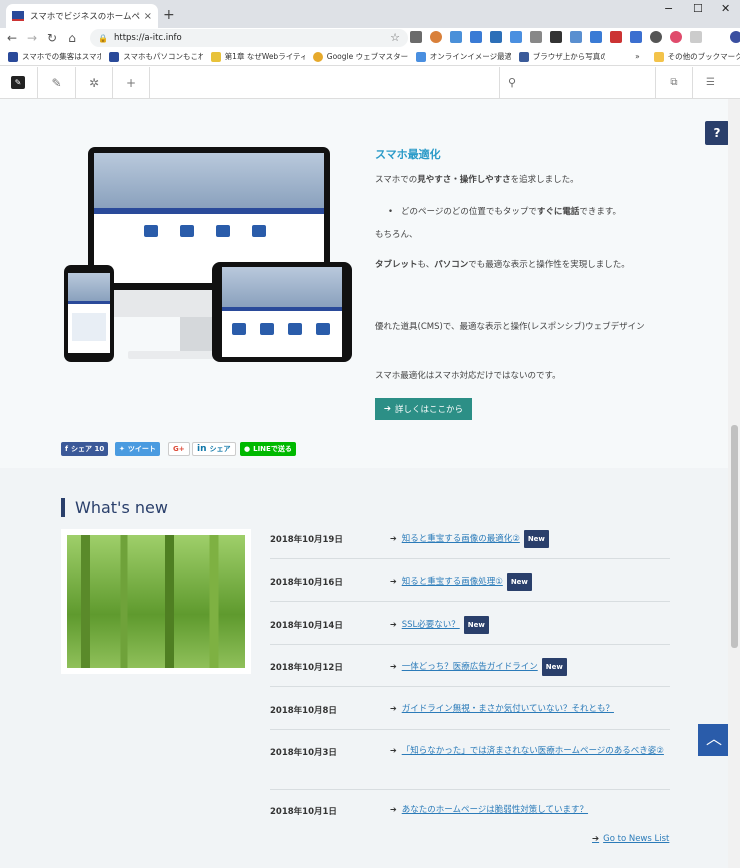 The image size is (740, 868). I want to click on google-plus-button: G+, so click(179, 449).